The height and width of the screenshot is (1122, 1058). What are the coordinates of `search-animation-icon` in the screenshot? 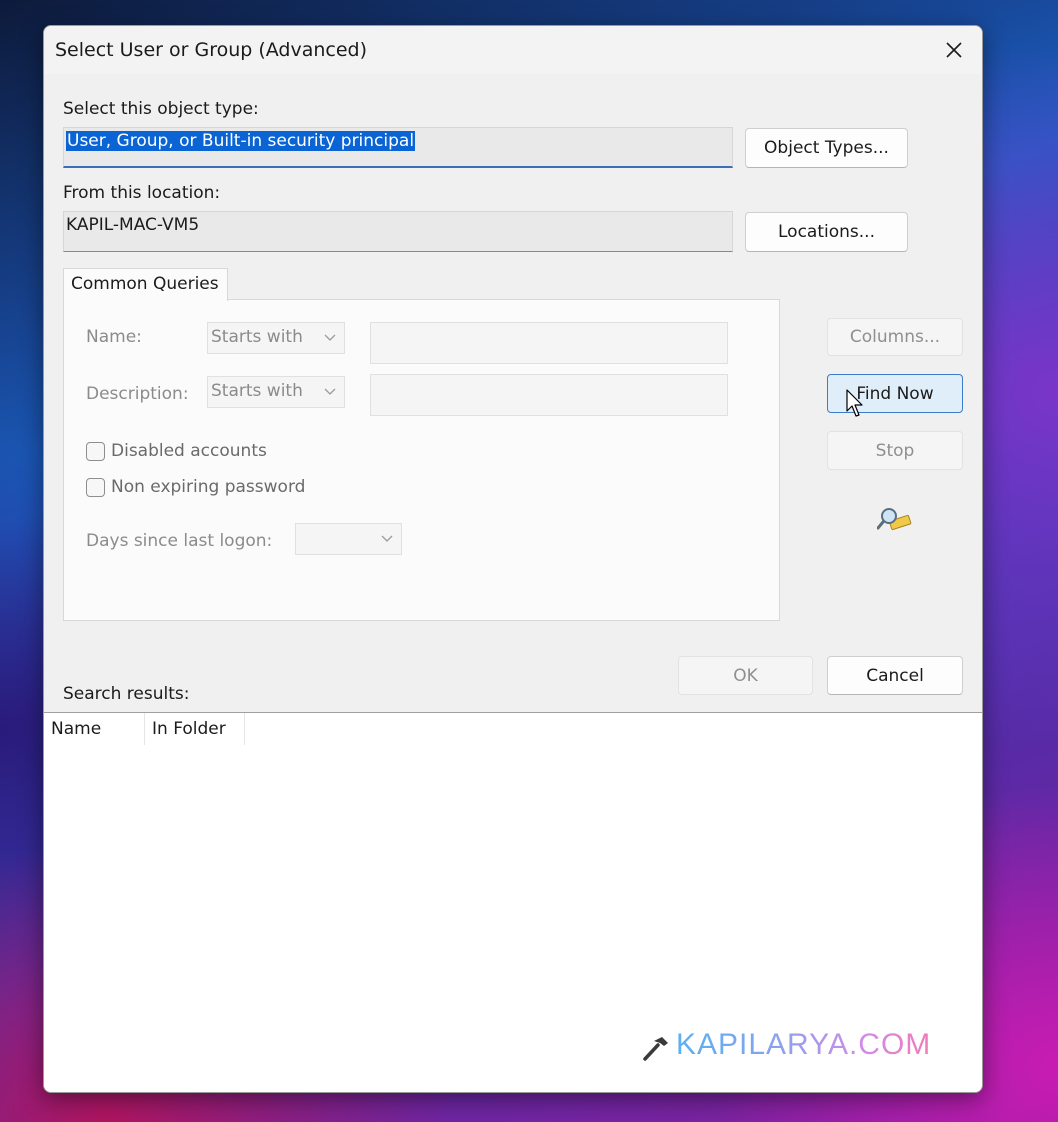 It's located at (894, 519).